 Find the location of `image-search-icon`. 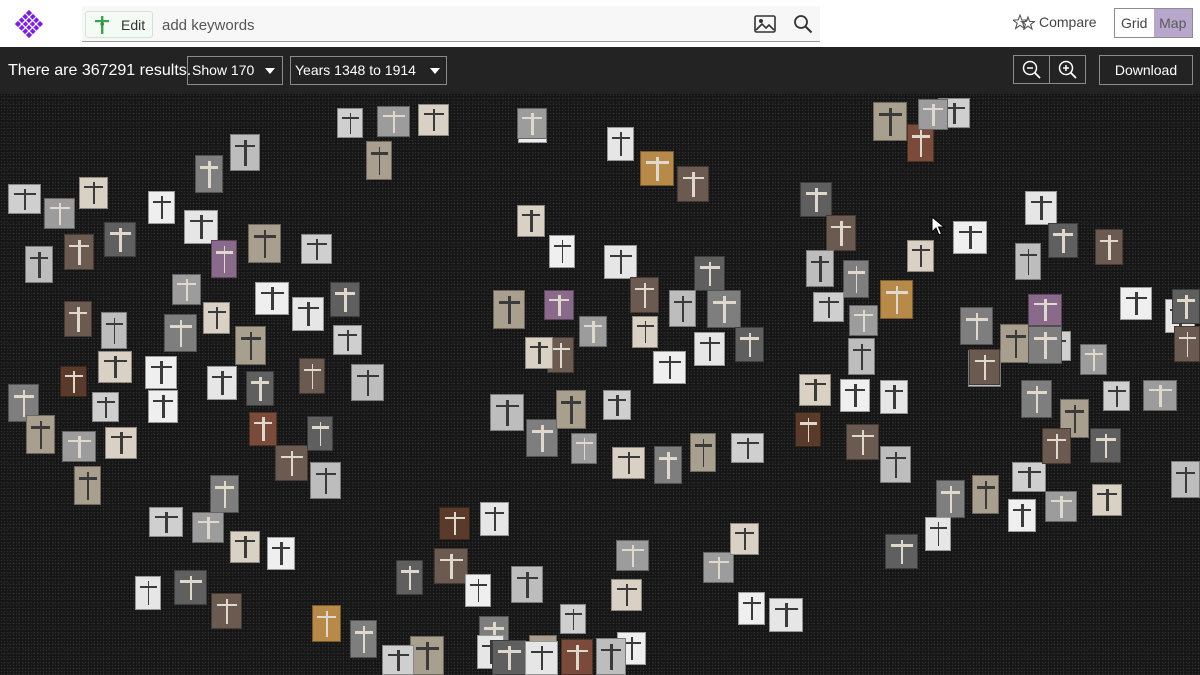

image-search-icon is located at coordinates (765, 24).